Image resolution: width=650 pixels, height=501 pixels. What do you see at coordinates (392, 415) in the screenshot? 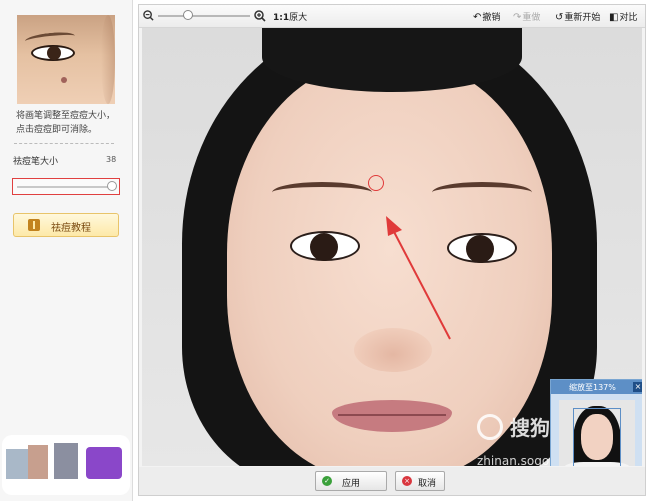
I see `photo-mouth-line` at bounding box center [392, 415].